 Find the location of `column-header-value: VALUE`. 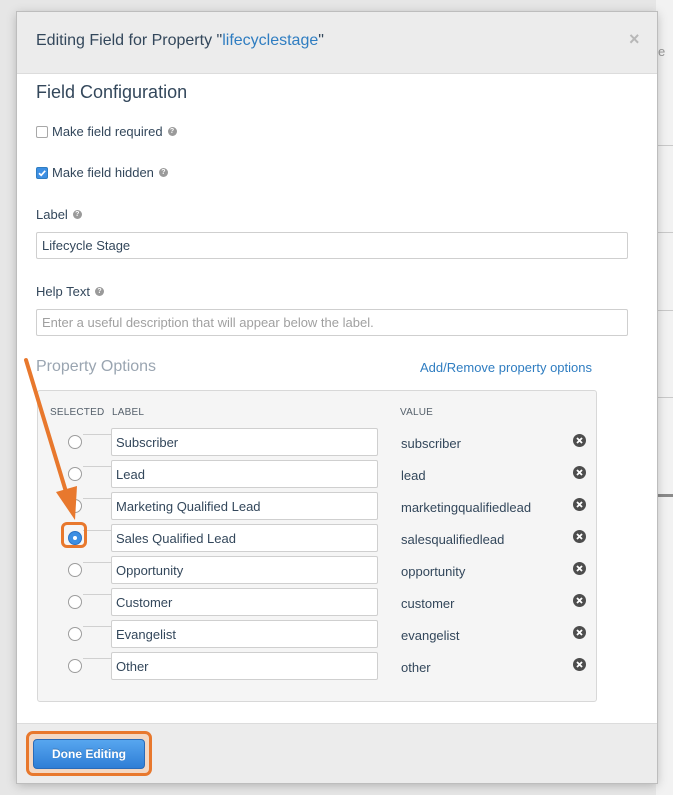

column-header-value: VALUE is located at coordinates (417, 412).